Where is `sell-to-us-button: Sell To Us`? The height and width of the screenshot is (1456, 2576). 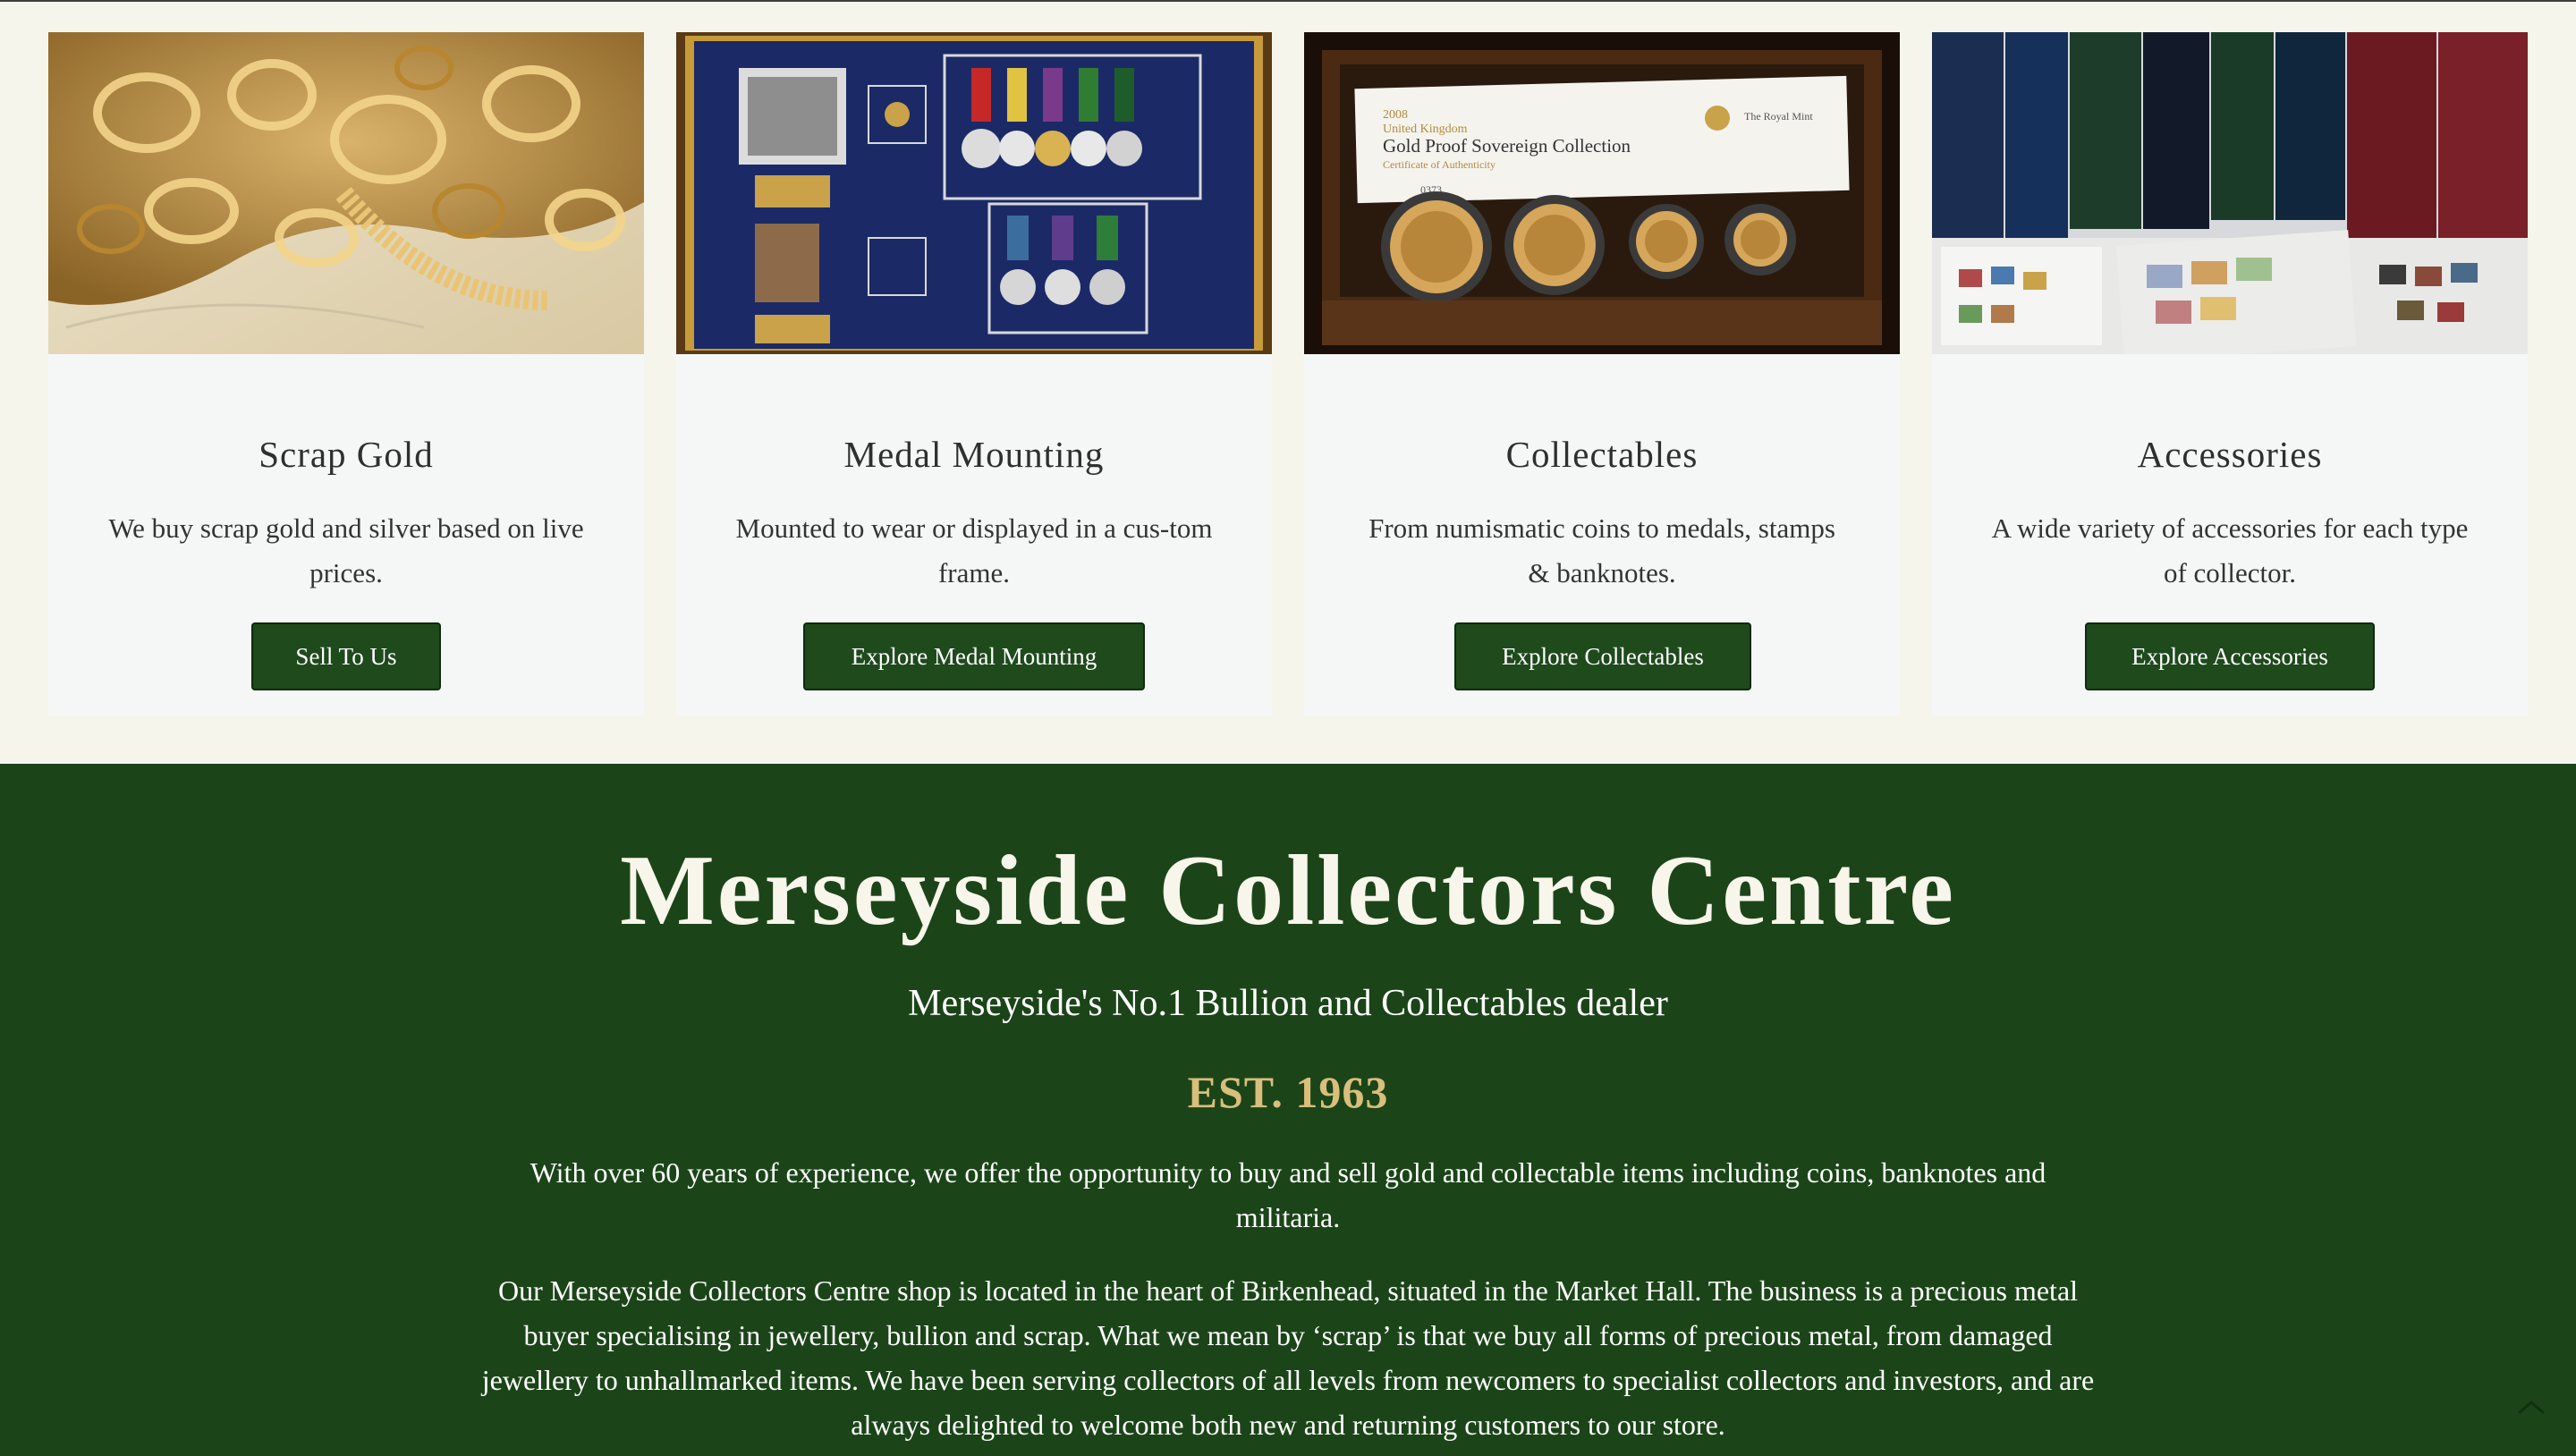 sell-to-us-button: Sell To Us is located at coordinates (346, 656).